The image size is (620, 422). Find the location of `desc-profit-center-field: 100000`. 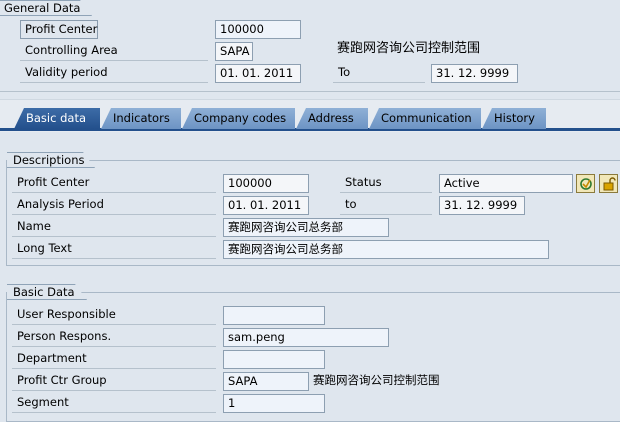

desc-profit-center-field: 100000 is located at coordinates (266, 183).